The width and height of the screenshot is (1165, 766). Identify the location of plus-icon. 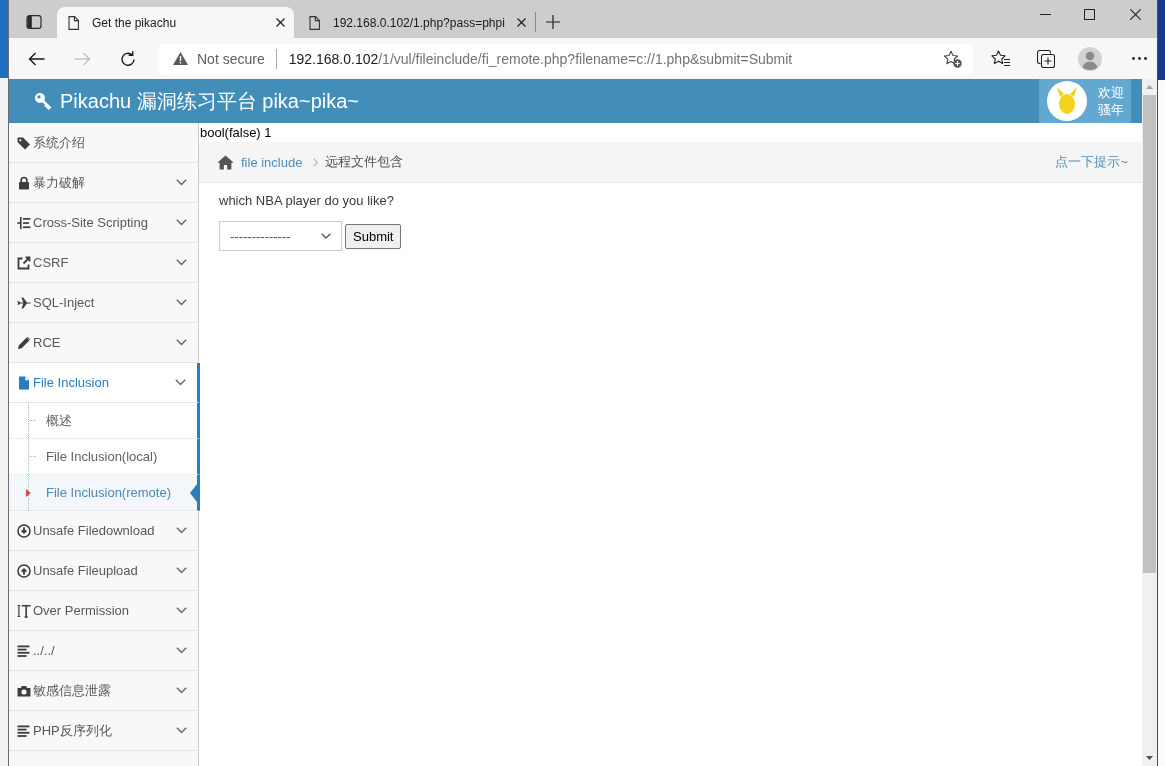
(553, 22).